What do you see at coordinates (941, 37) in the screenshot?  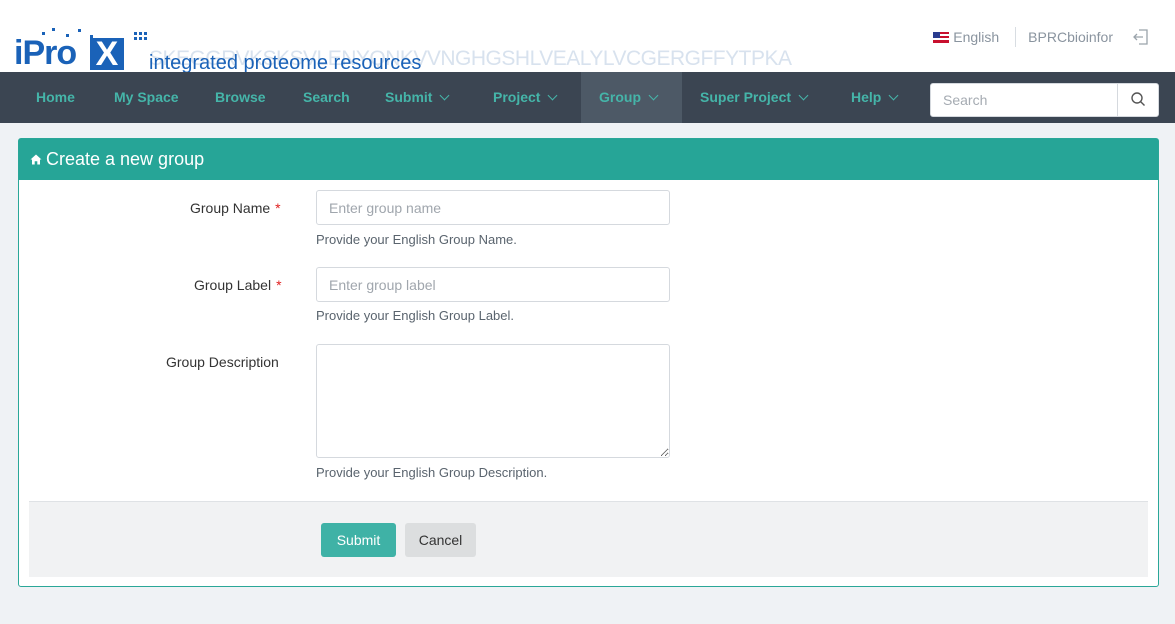 I see `us-flag-icon` at bounding box center [941, 37].